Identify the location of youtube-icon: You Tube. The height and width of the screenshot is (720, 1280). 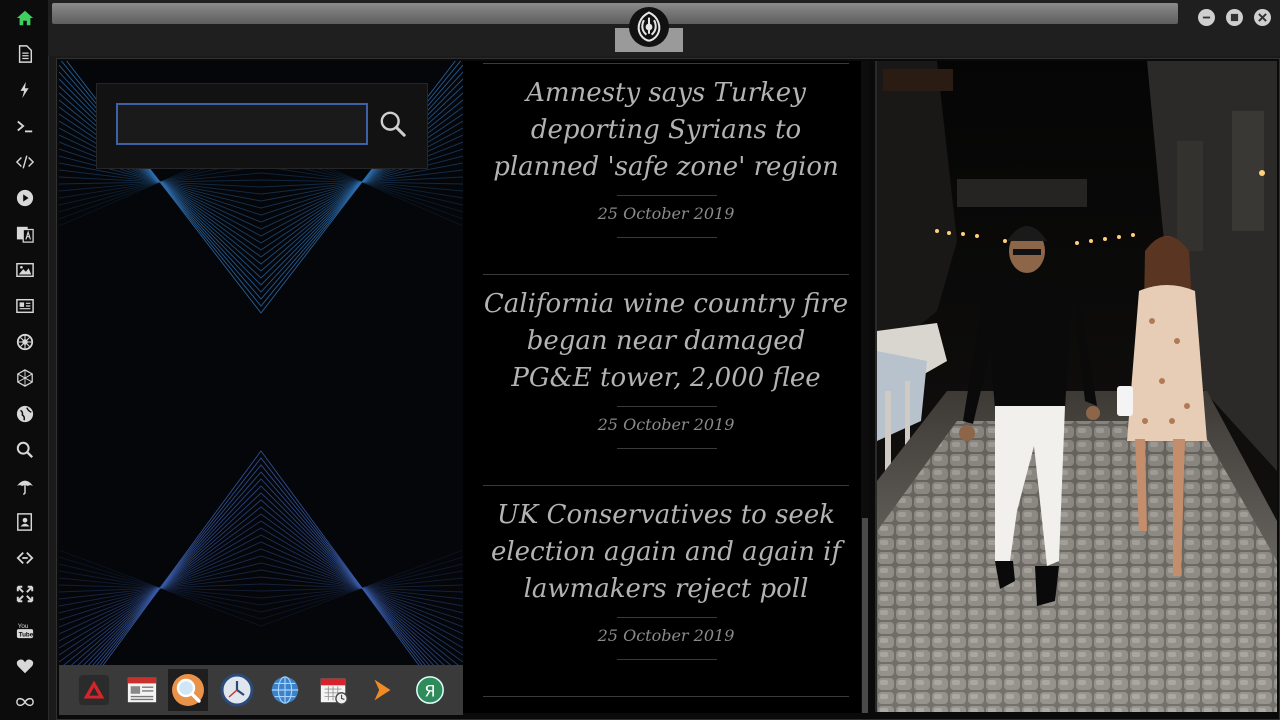
(25, 630).